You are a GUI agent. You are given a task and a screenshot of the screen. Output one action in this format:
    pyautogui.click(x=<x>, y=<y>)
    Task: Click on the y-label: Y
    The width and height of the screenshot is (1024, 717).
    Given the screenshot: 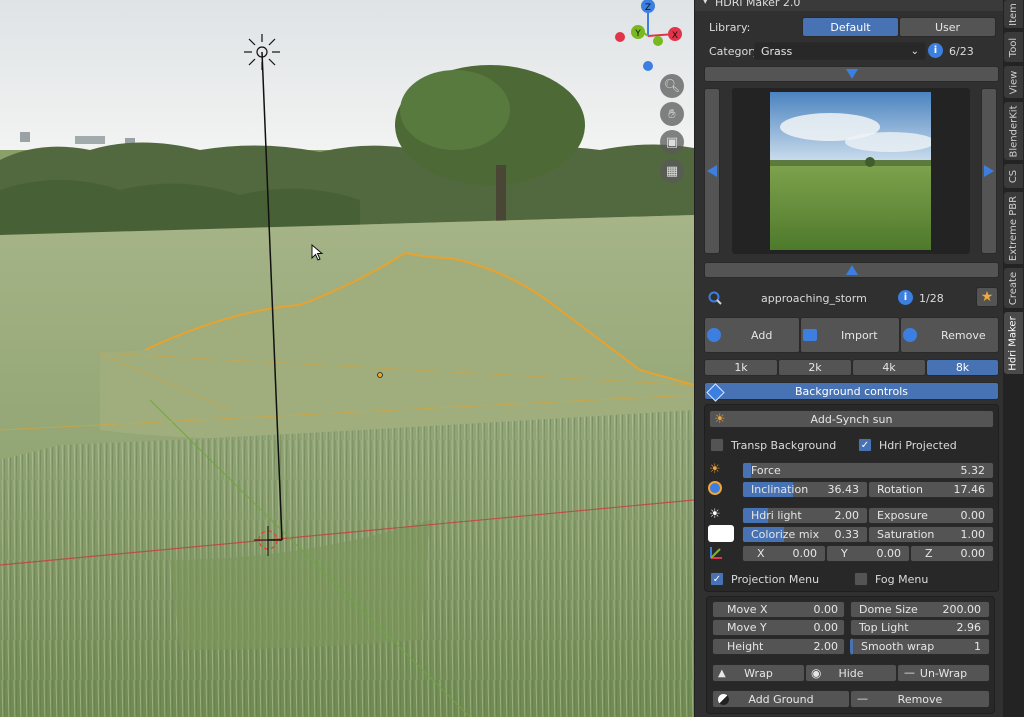 What is the action you would take?
    pyautogui.click(x=844, y=553)
    